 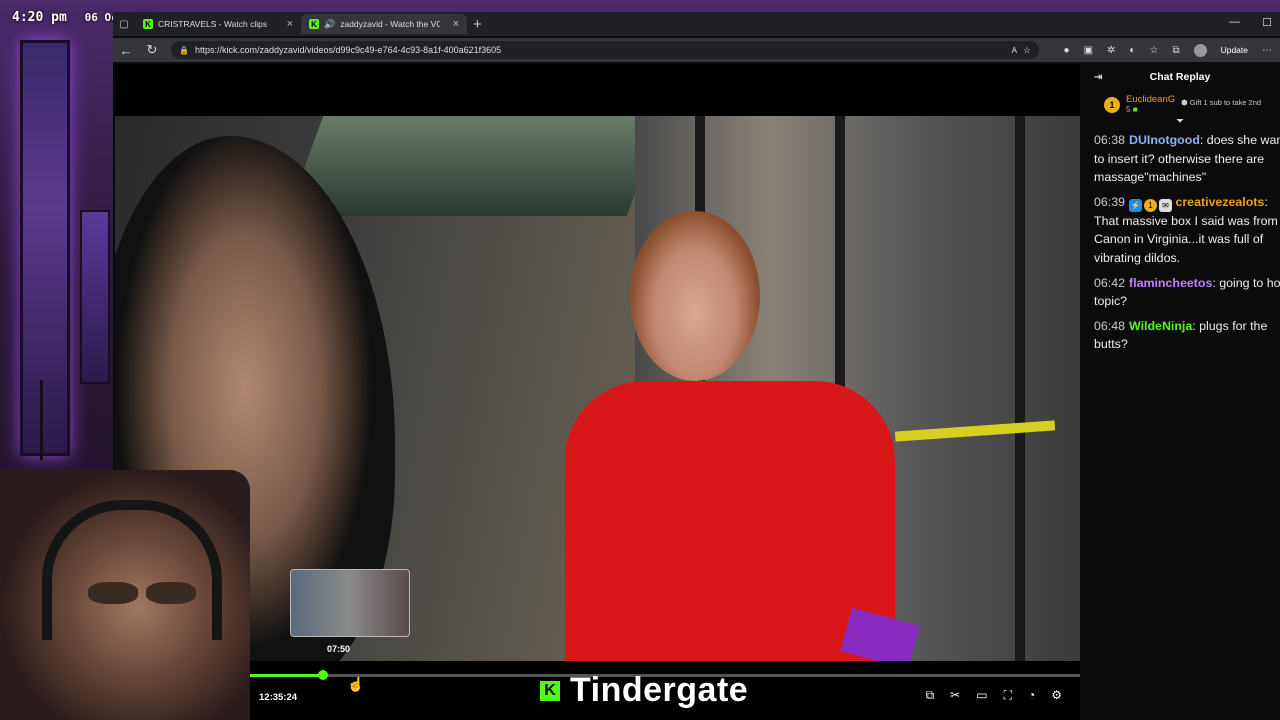 I want to click on profile-avatar, so click(x=1200, y=50).